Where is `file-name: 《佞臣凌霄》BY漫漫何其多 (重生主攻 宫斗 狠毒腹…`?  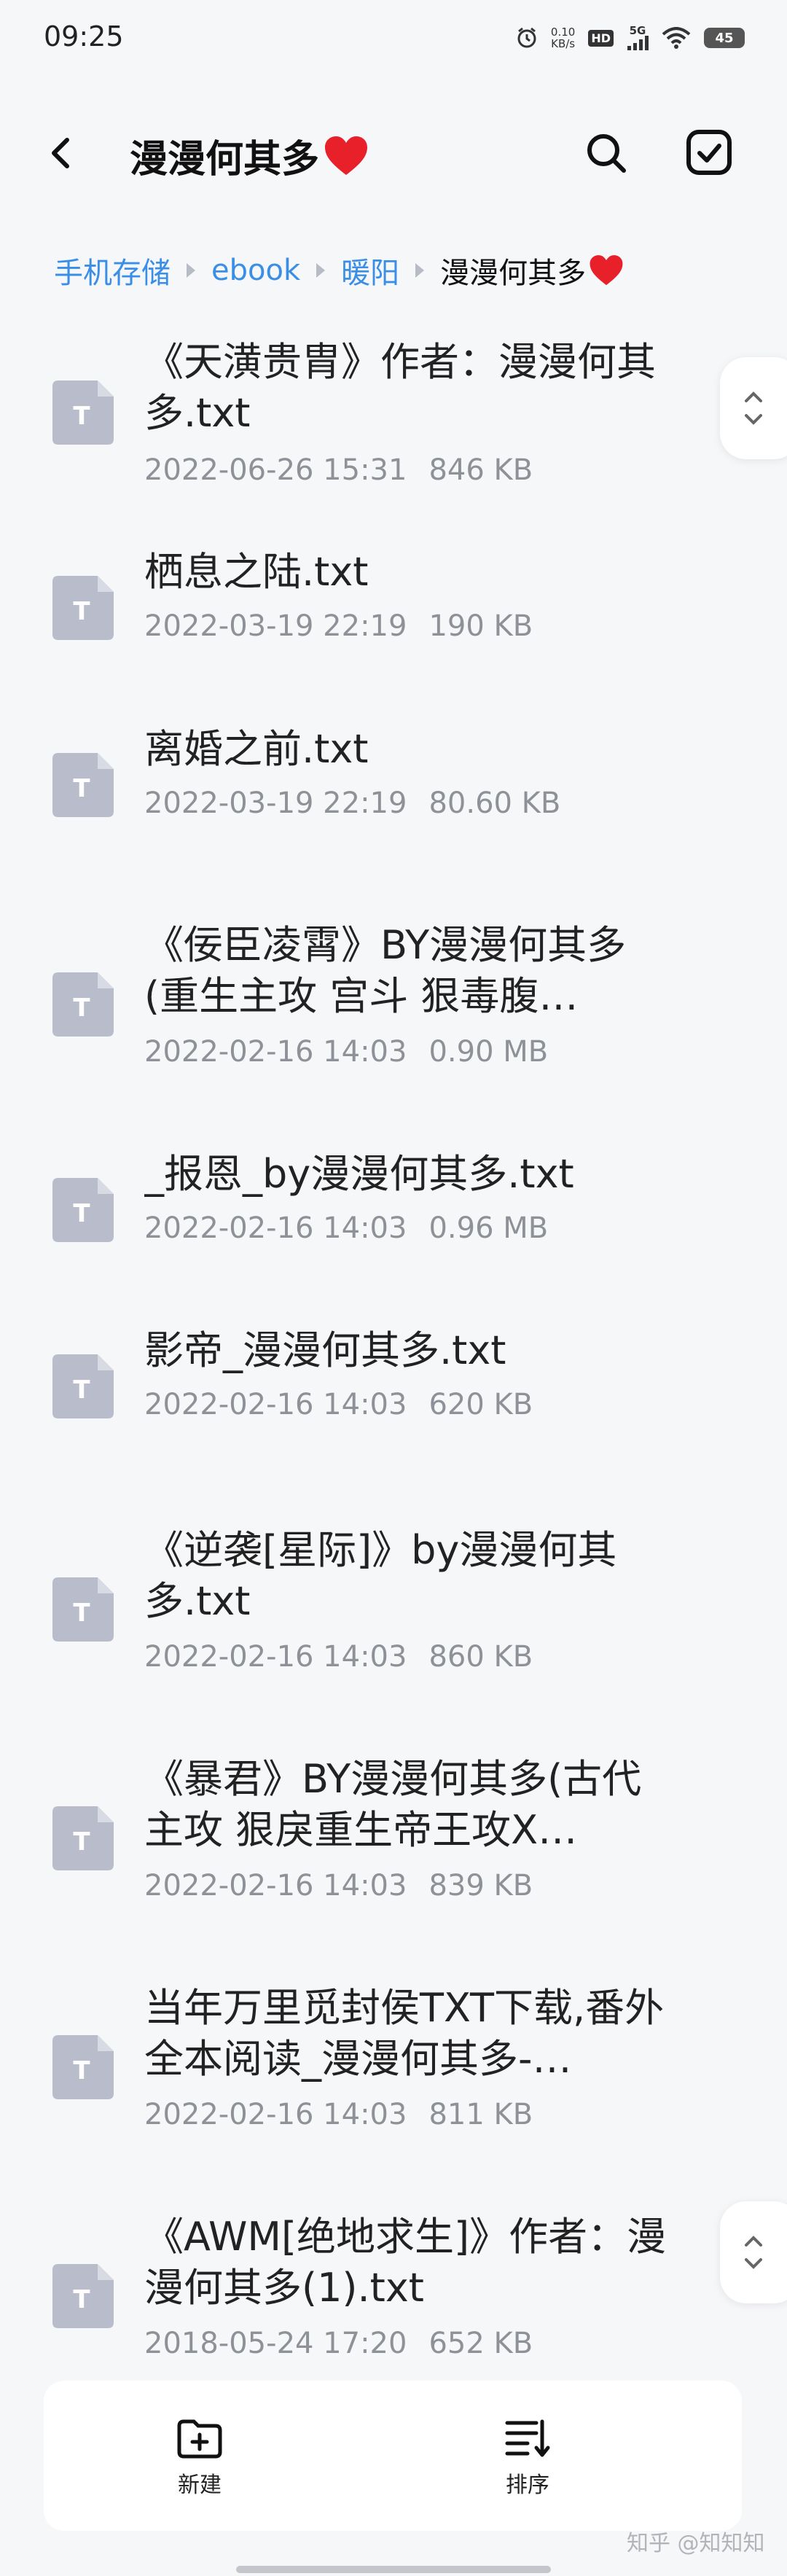 file-name: 《佞臣凌霄》BY漫漫何其多 (重生主攻 宫斗 狠毒腹… is located at coordinates (385, 970).